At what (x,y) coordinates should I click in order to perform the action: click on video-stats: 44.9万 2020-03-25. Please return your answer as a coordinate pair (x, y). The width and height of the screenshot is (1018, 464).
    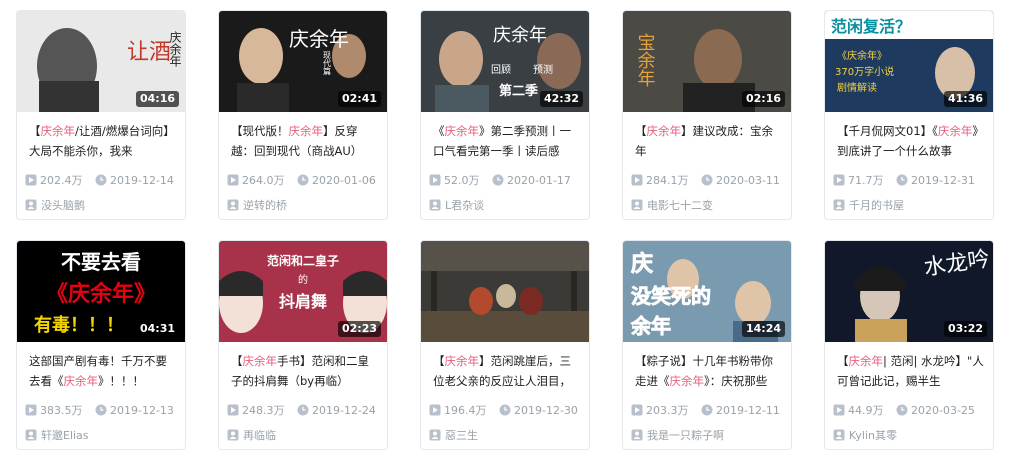
    Looking at the image, I should click on (911, 410).